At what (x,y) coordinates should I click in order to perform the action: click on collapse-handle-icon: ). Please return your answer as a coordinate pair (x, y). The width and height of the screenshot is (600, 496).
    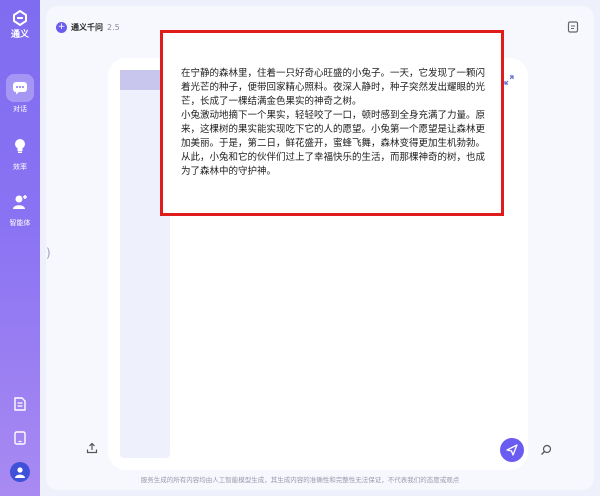
    Looking at the image, I should click on (49, 253).